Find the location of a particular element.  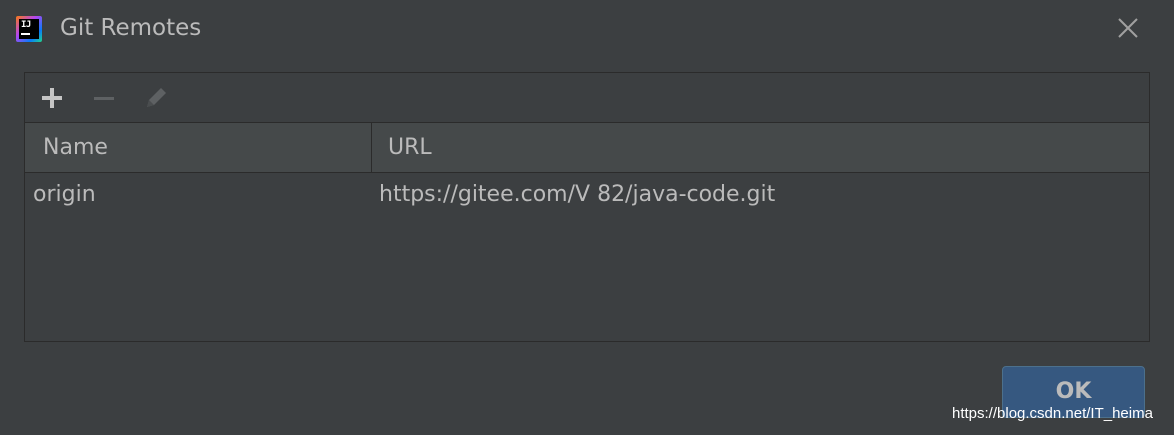

remote-name-cell: origin is located at coordinates (64, 194).